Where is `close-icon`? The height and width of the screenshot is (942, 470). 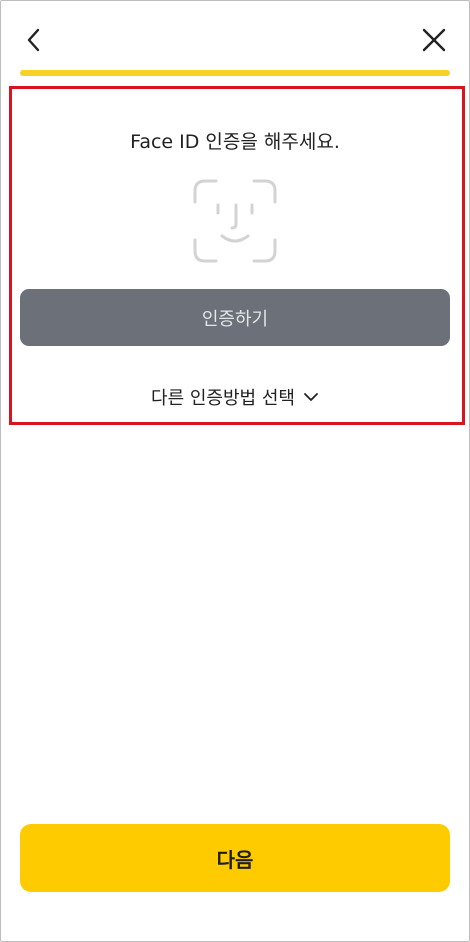
close-icon is located at coordinates (434, 40).